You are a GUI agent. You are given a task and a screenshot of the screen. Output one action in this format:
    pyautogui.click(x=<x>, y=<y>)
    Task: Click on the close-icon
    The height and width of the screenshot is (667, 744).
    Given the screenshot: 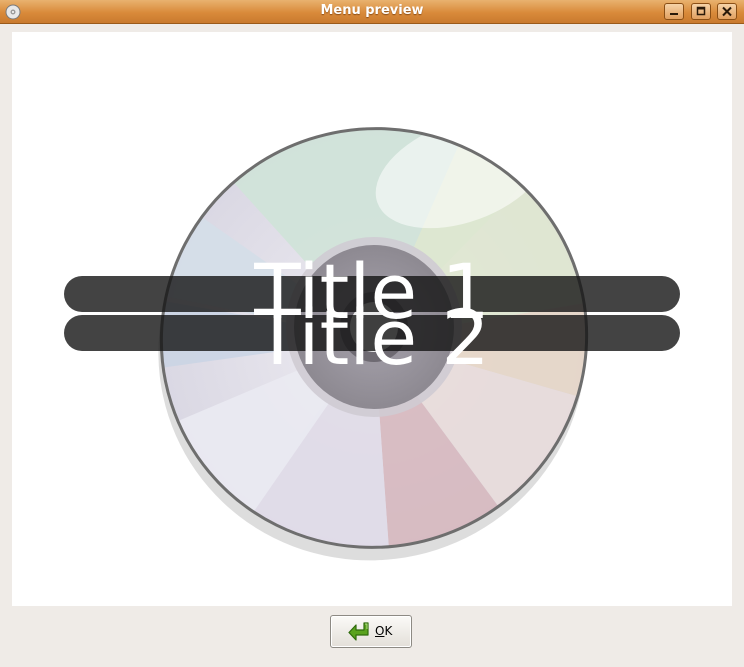 What is the action you would take?
    pyautogui.click(x=727, y=11)
    